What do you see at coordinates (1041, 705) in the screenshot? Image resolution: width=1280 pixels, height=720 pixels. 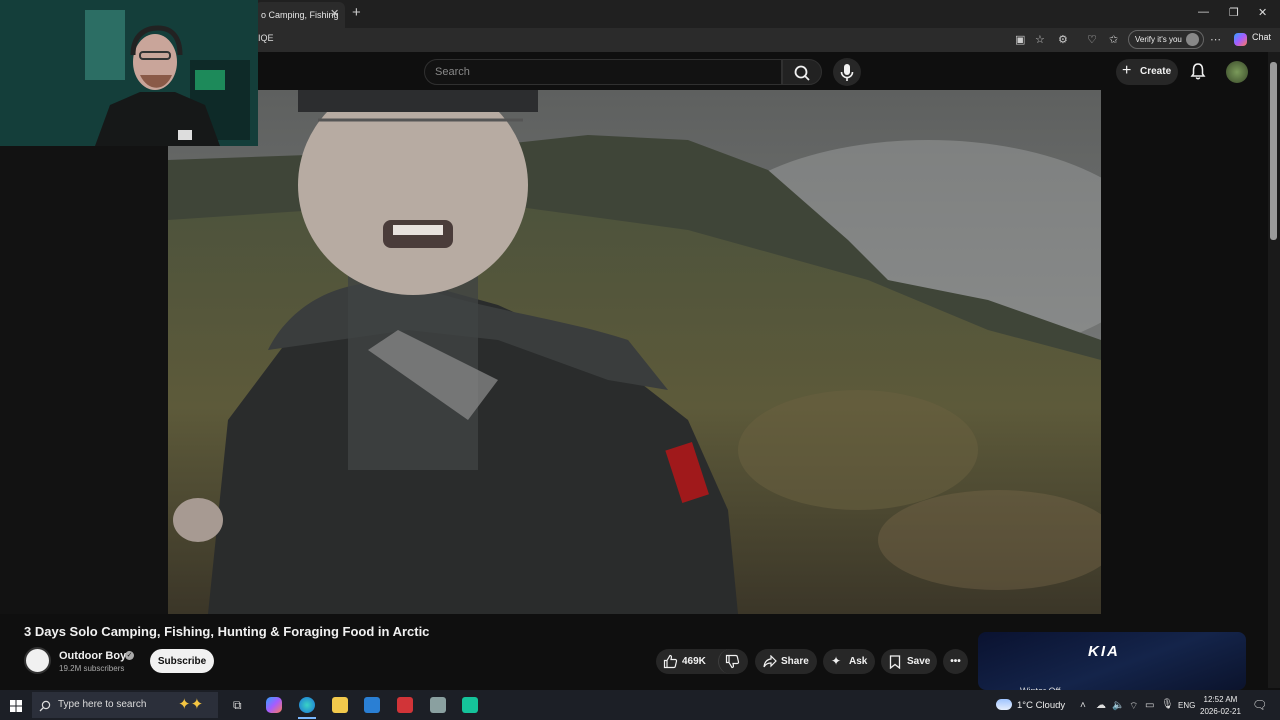 I see `weather-text: 1°C Cloudy` at bounding box center [1041, 705].